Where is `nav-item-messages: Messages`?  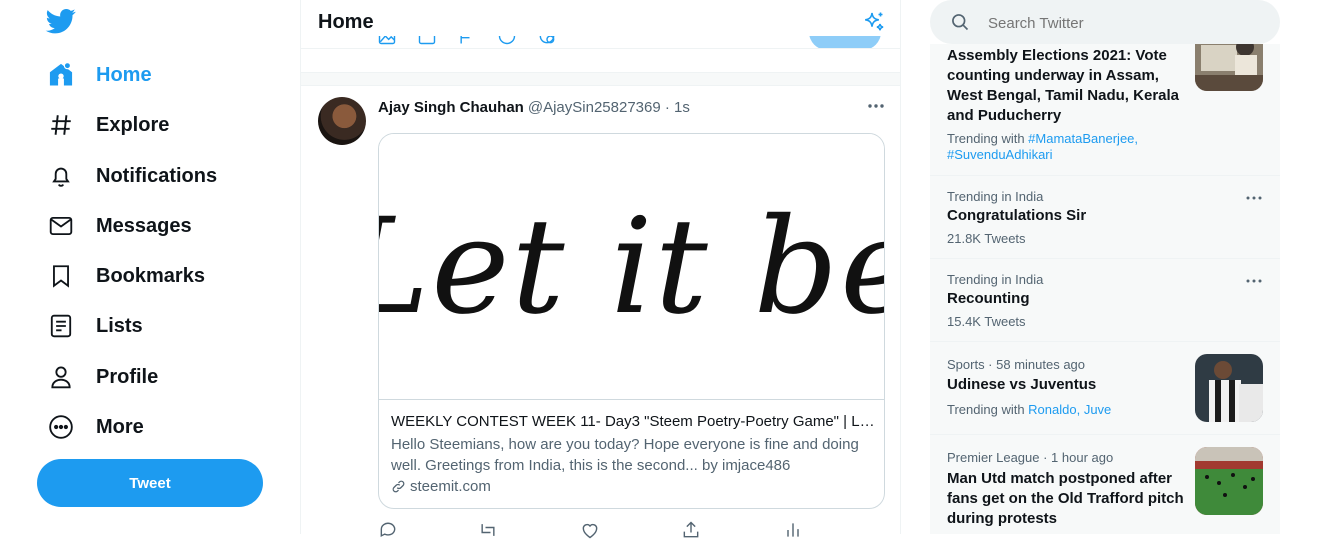 nav-item-messages: Messages is located at coordinates (119, 226).